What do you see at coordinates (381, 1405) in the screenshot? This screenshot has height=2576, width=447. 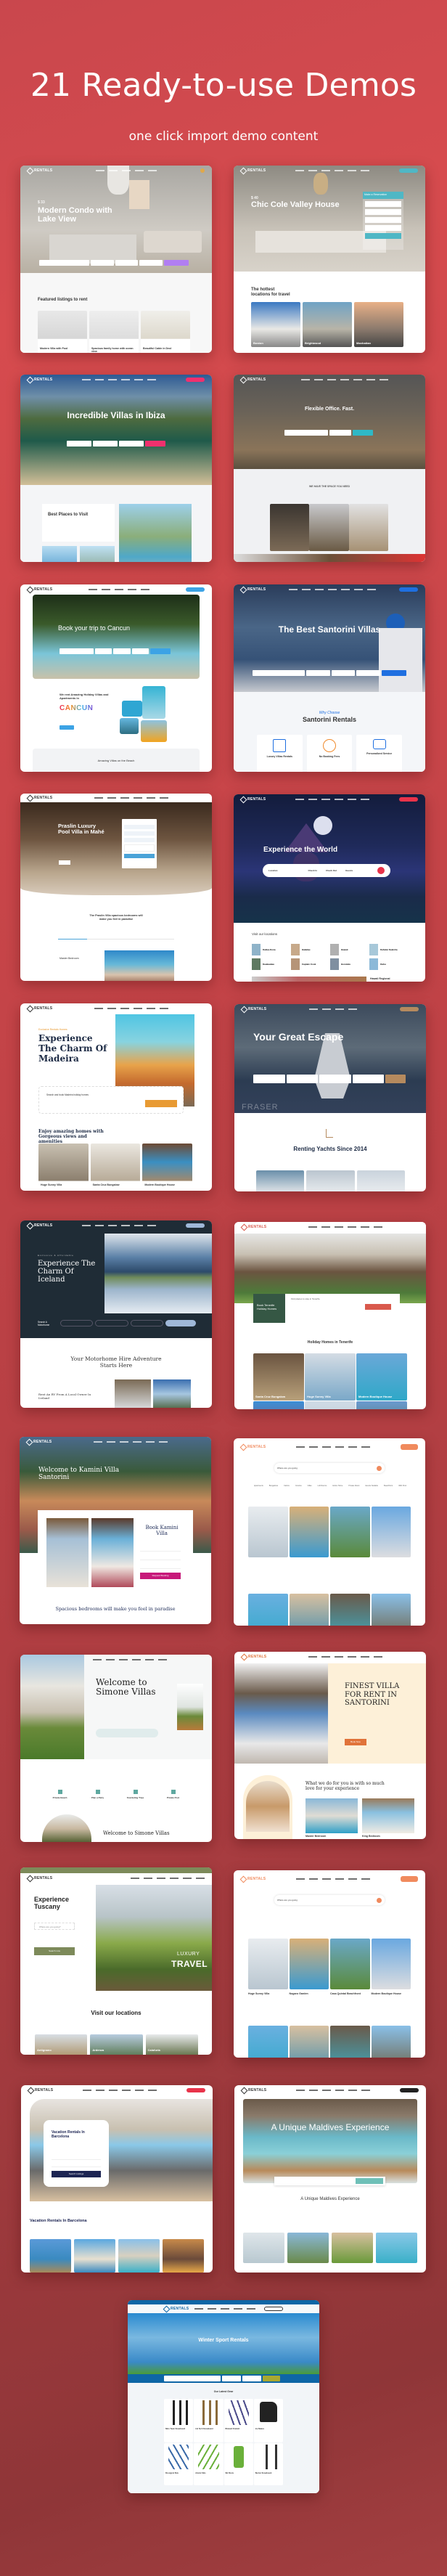 I see `listing-card: Beautiful Villa on the Beach` at bounding box center [381, 1405].